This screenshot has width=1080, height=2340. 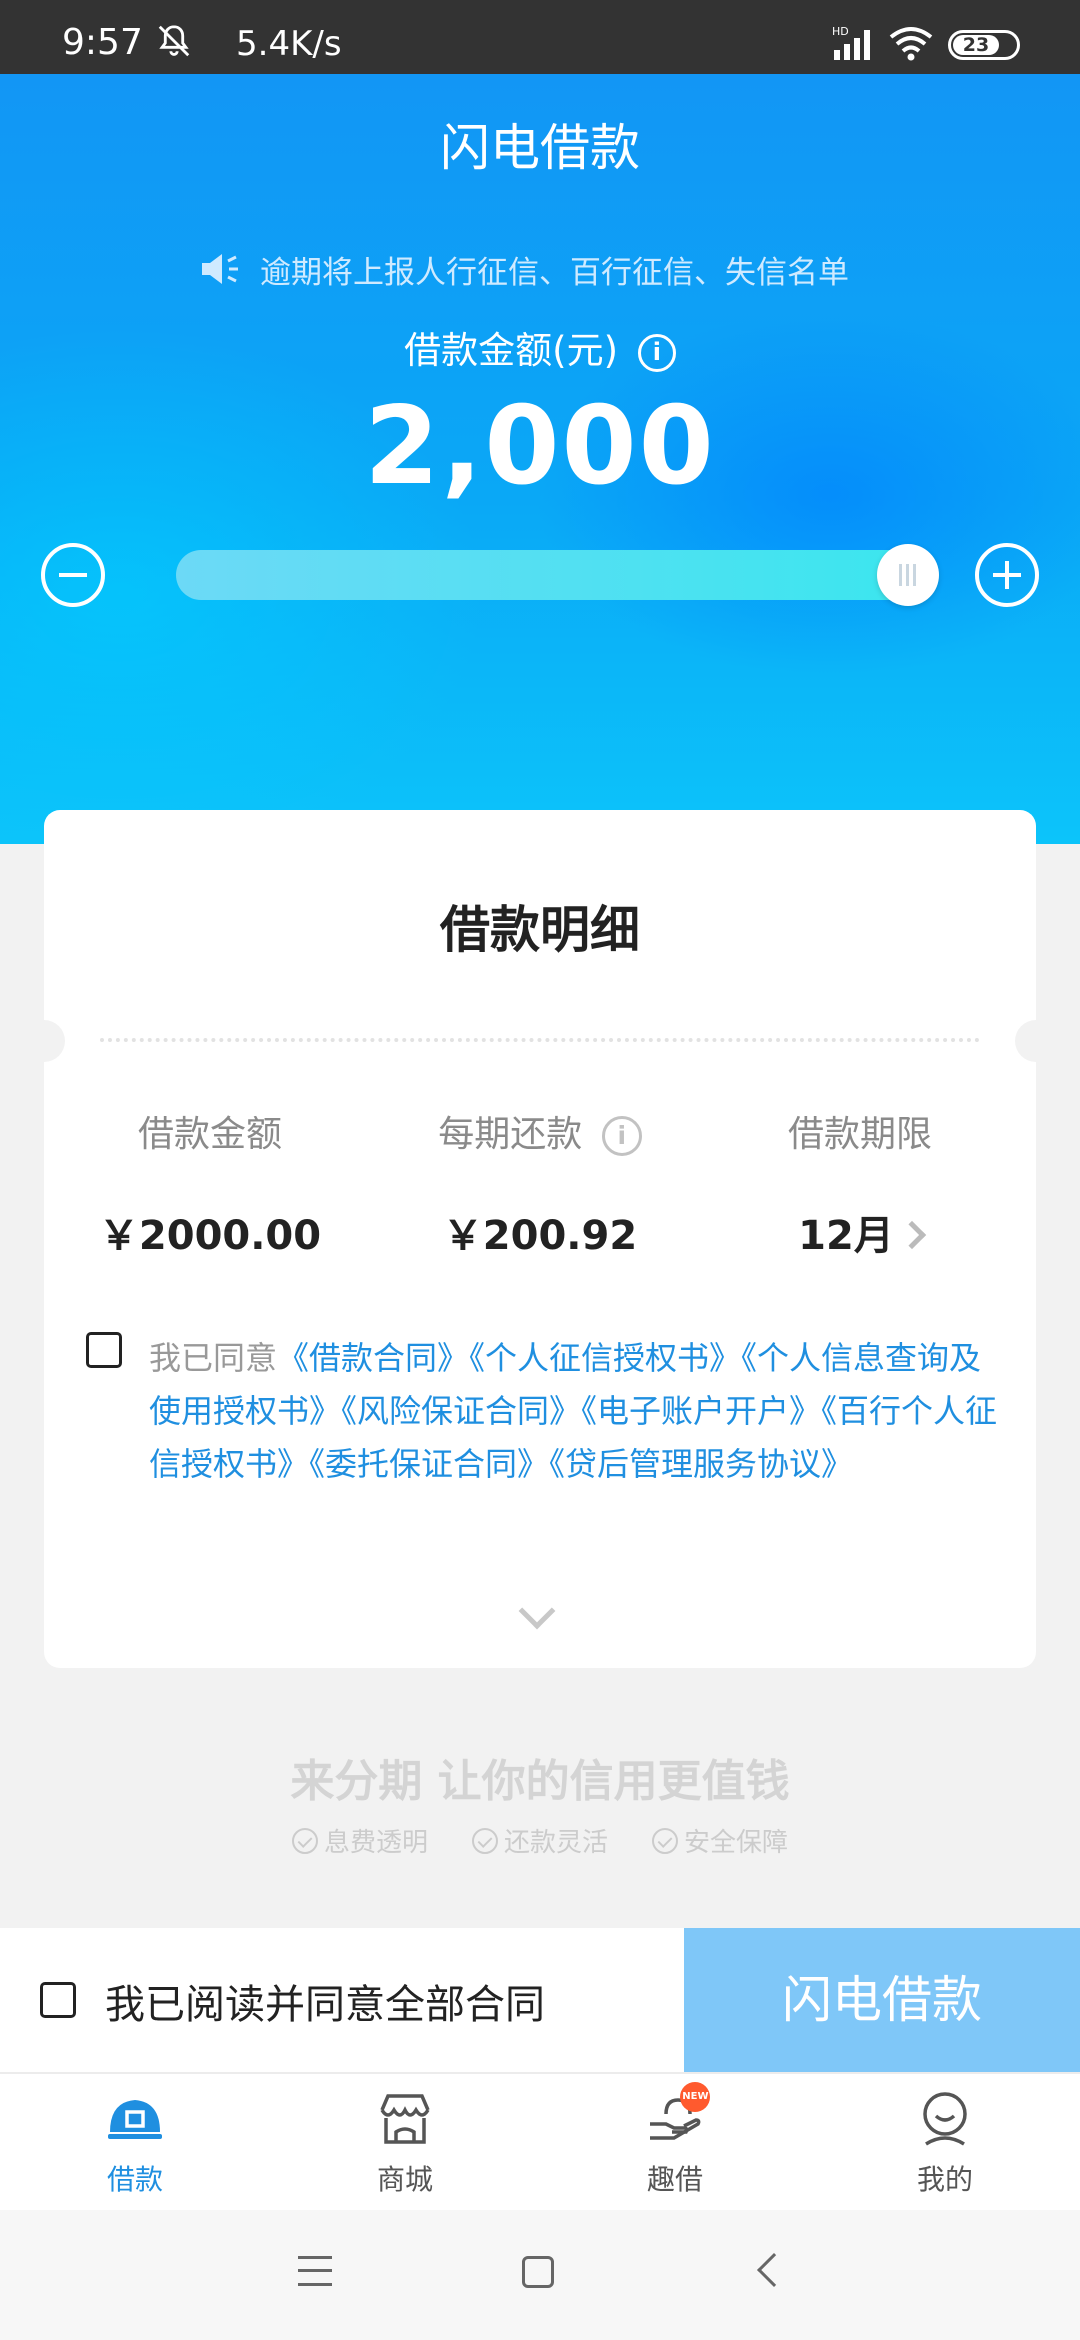 I want to click on notice-text: 逾期将上报人行征信、百行征信、失信名单, so click(x=554, y=272).